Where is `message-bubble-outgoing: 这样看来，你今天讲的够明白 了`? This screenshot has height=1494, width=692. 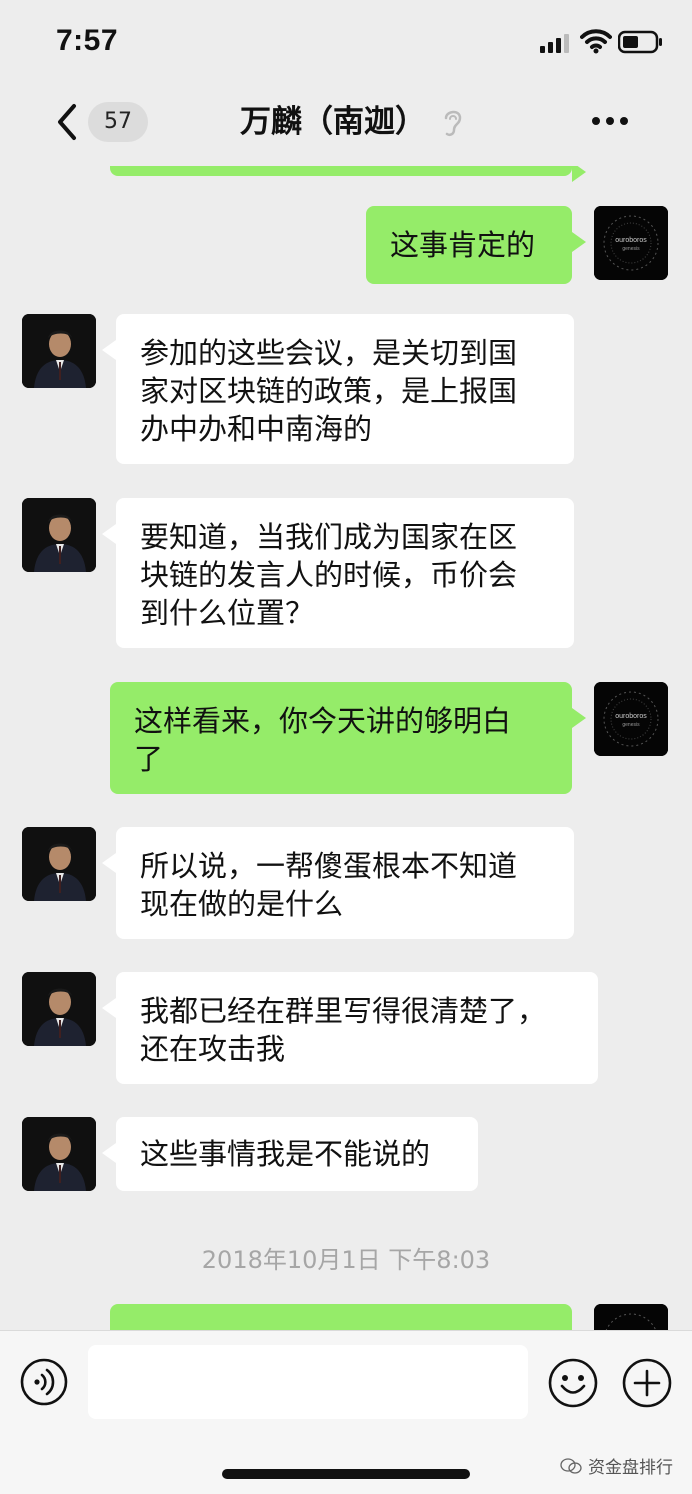 message-bubble-outgoing: 这样看来，你今天讲的够明白 了 is located at coordinates (348, 738).